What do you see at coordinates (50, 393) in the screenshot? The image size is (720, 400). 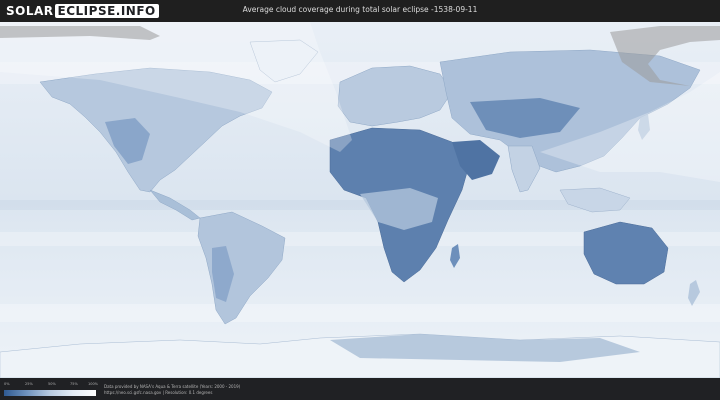 I see `legend-color-bar` at bounding box center [50, 393].